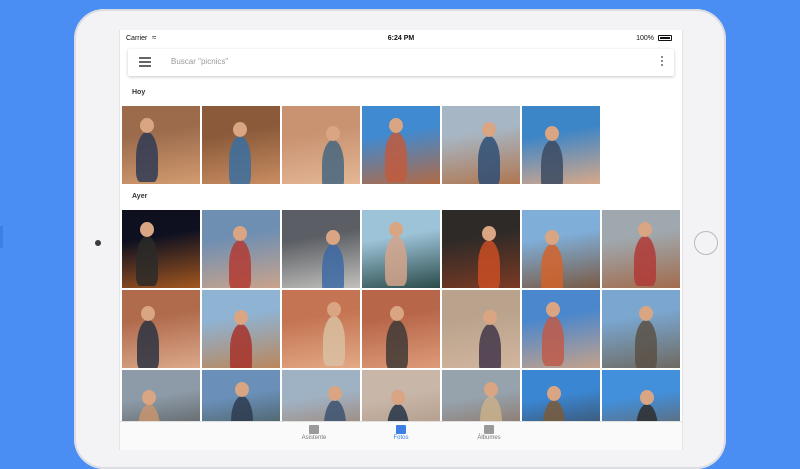 This screenshot has width=800, height=469. Describe the element at coordinates (489, 429) in the screenshot. I see `albums-icon` at that location.